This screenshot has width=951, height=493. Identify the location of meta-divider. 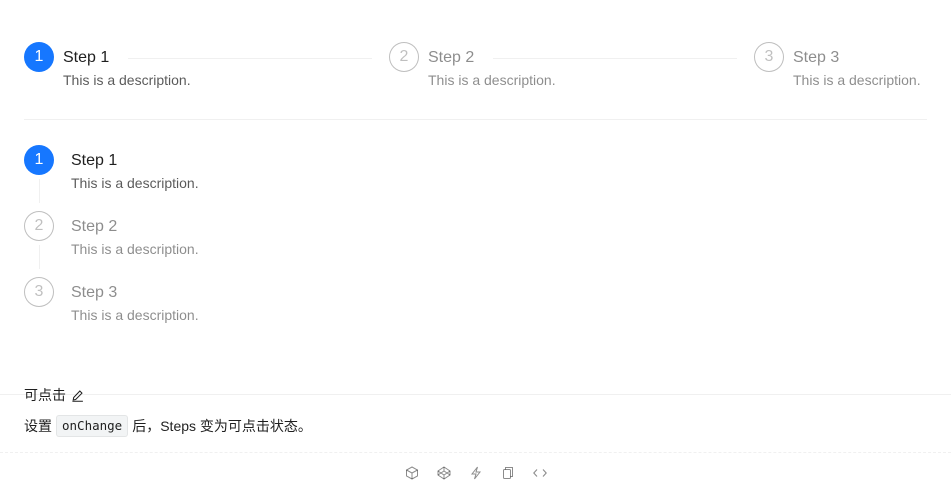
(475, 394).